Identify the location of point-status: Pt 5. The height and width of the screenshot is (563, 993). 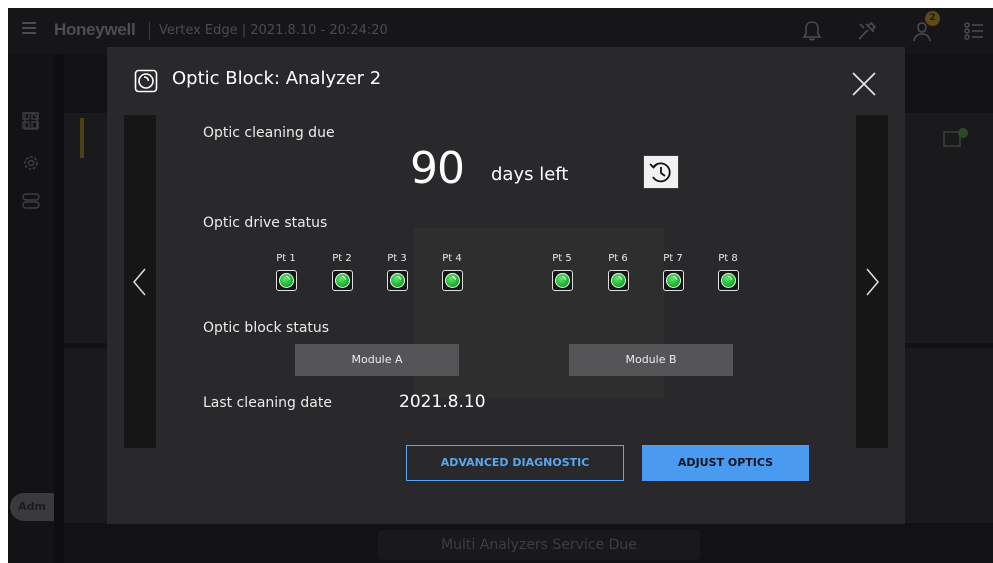
(562, 272).